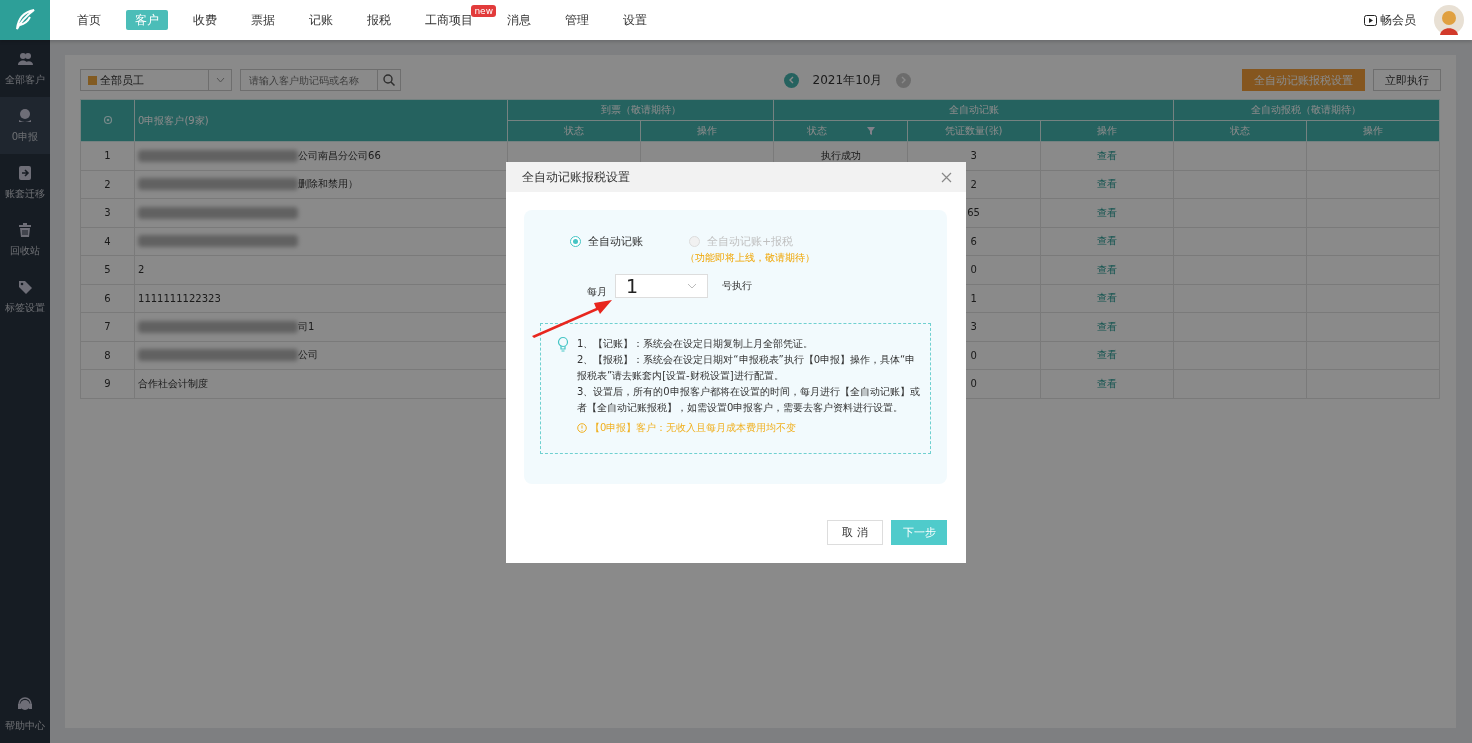 Image resolution: width=1472 pixels, height=743 pixels. I want to click on sidebar-label: 0申报, so click(25, 136).